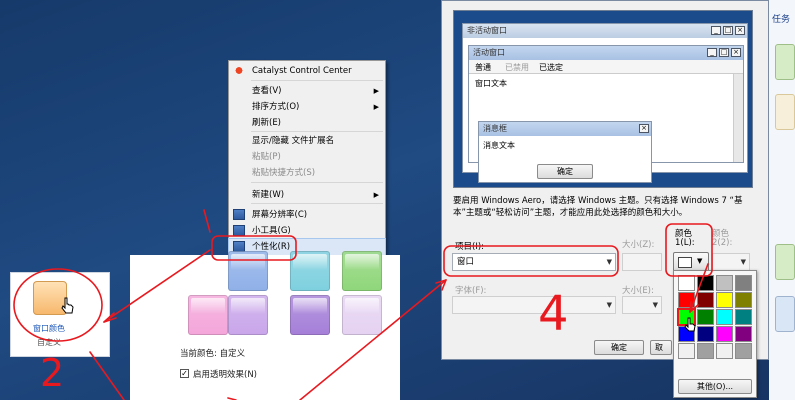  Describe the element at coordinates (534, 305) in the screenshot. I see `font-select: ▼` at that location.